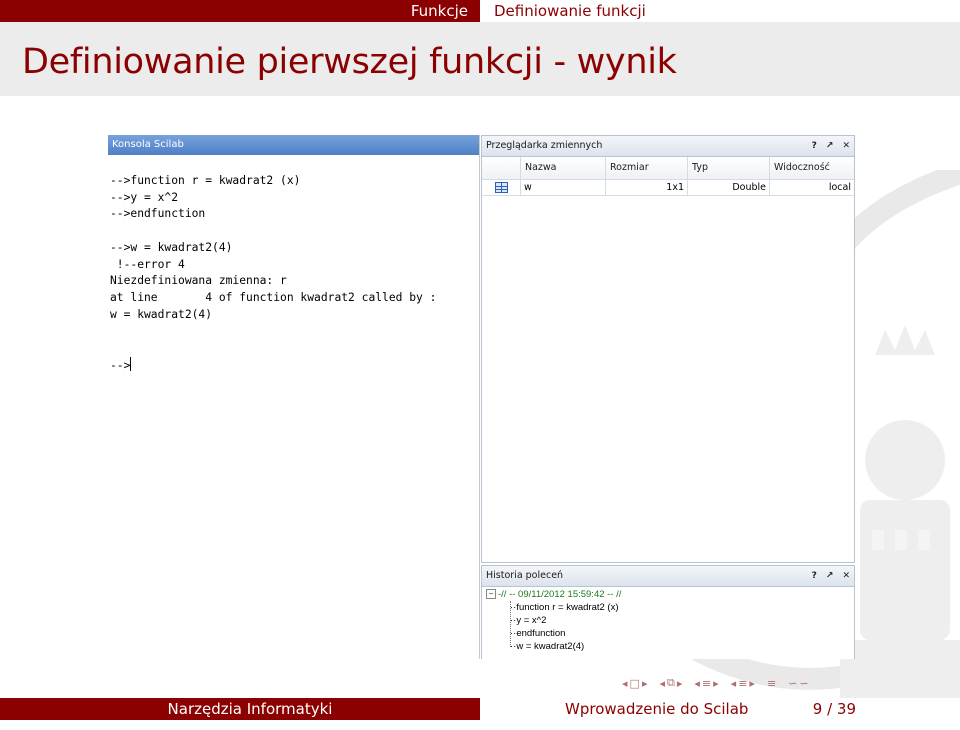 This screenshot has width=960, height=730. I want to click on column-header-name: Nazwa, so click(562, 168).